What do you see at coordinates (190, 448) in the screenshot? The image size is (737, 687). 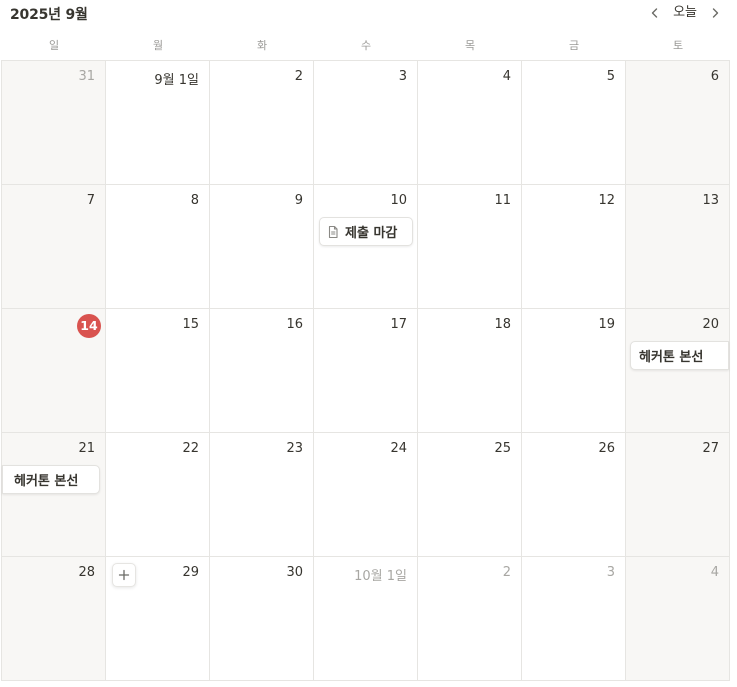 I see `day-number: 22` at bounding box center [190, 448].